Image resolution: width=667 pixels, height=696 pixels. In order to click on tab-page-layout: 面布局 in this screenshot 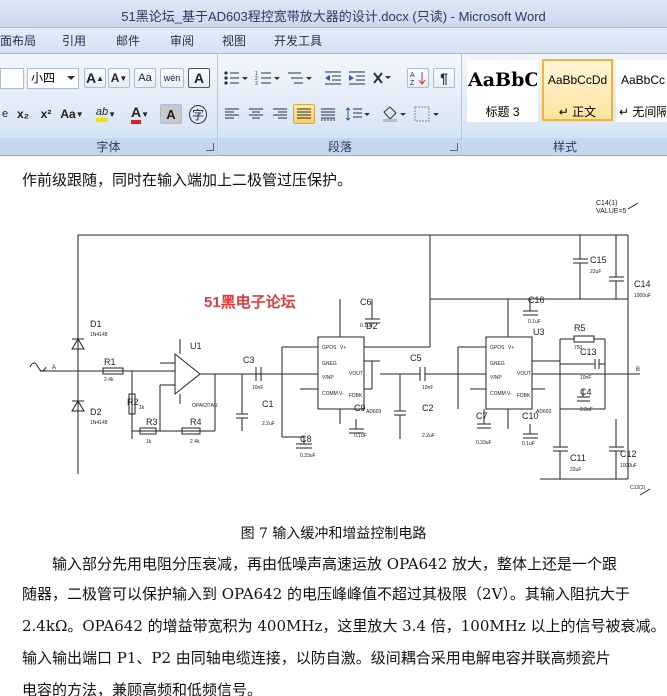, I will do `click(18, 40)`.